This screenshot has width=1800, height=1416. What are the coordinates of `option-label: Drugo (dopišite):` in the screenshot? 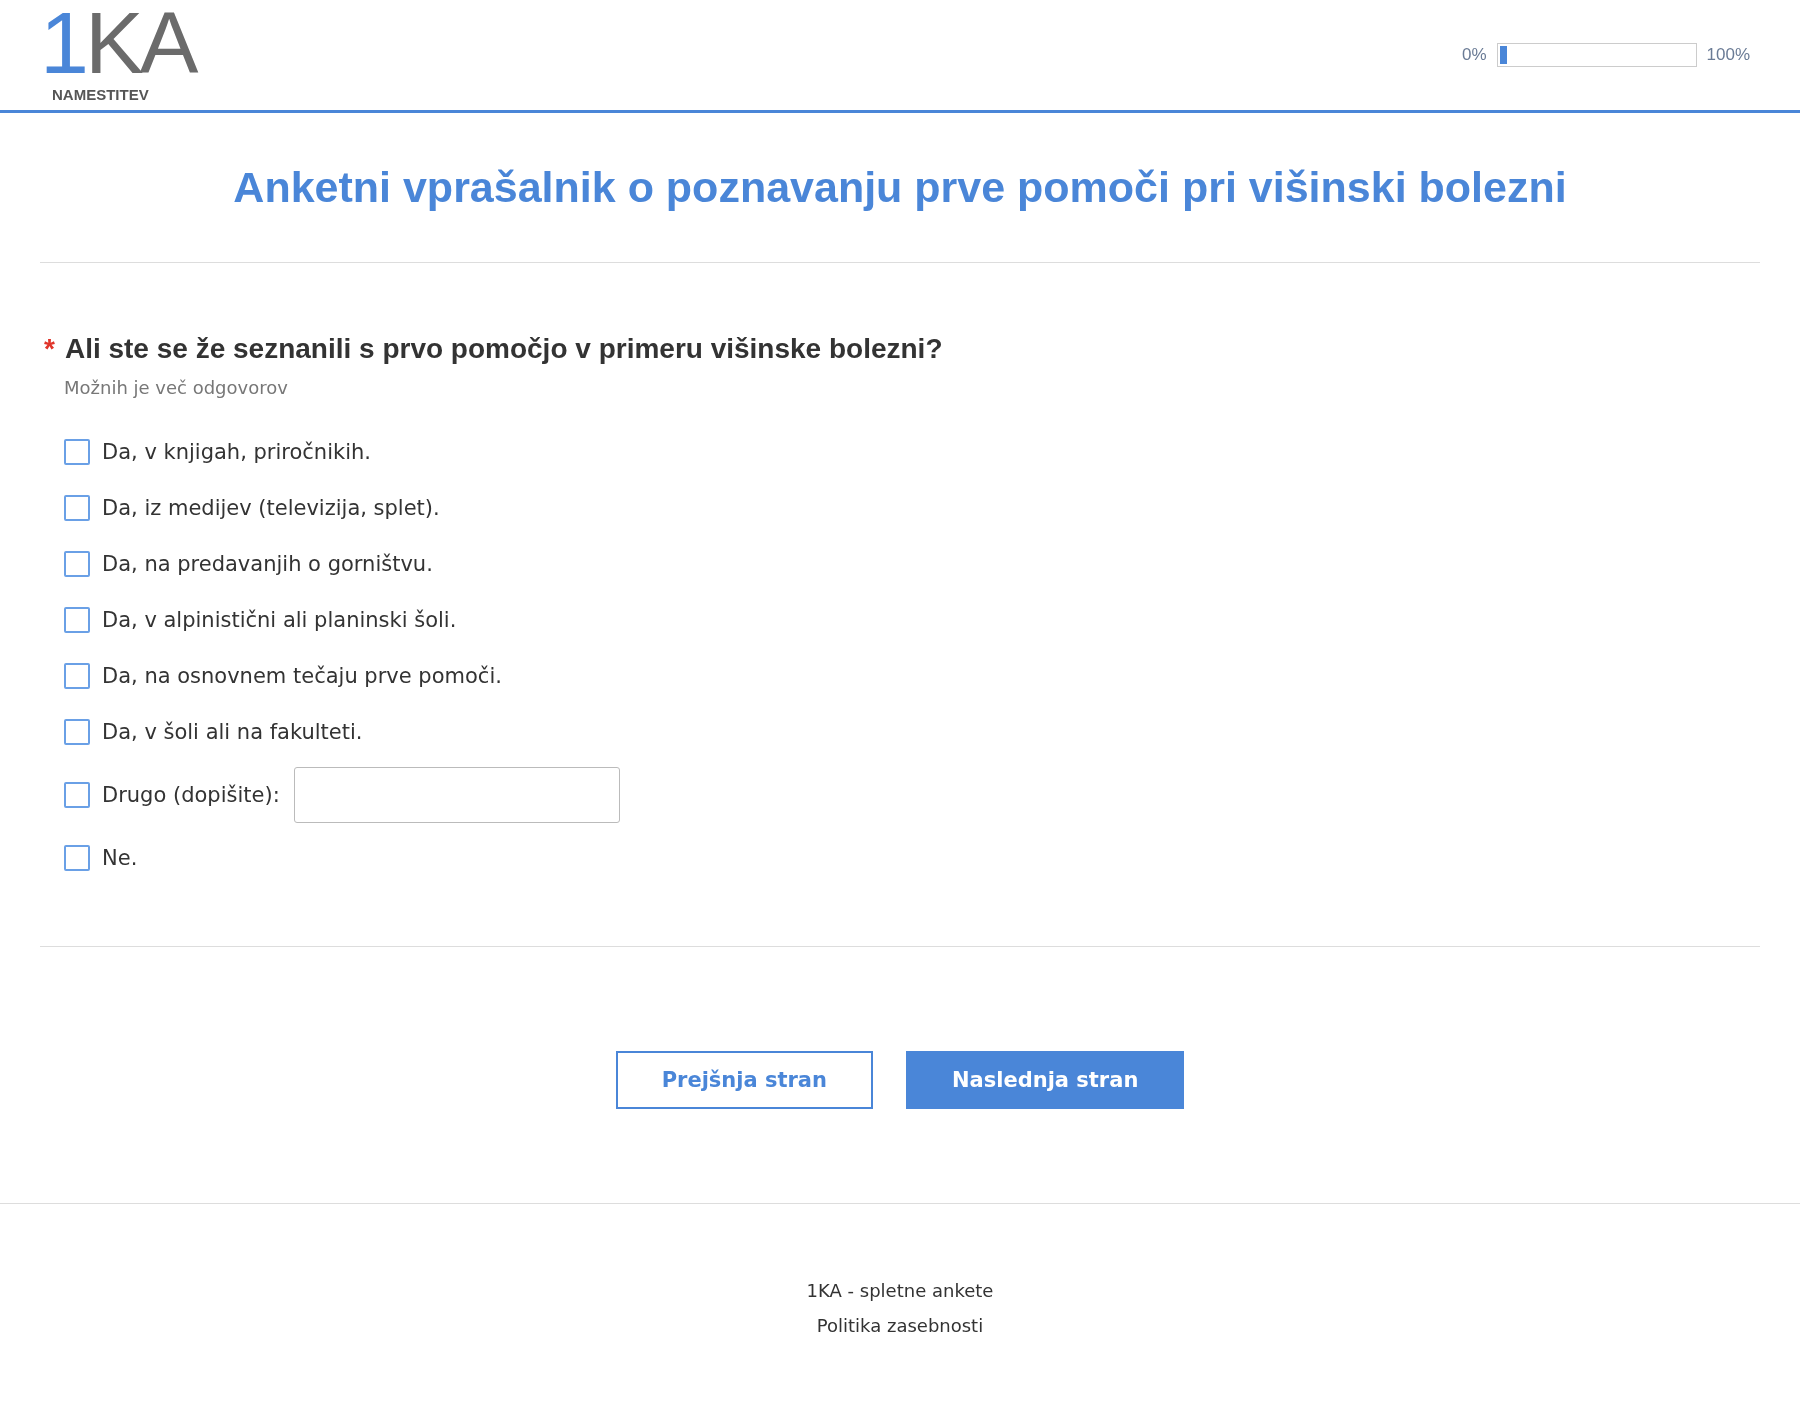 It's located at (191, 795).